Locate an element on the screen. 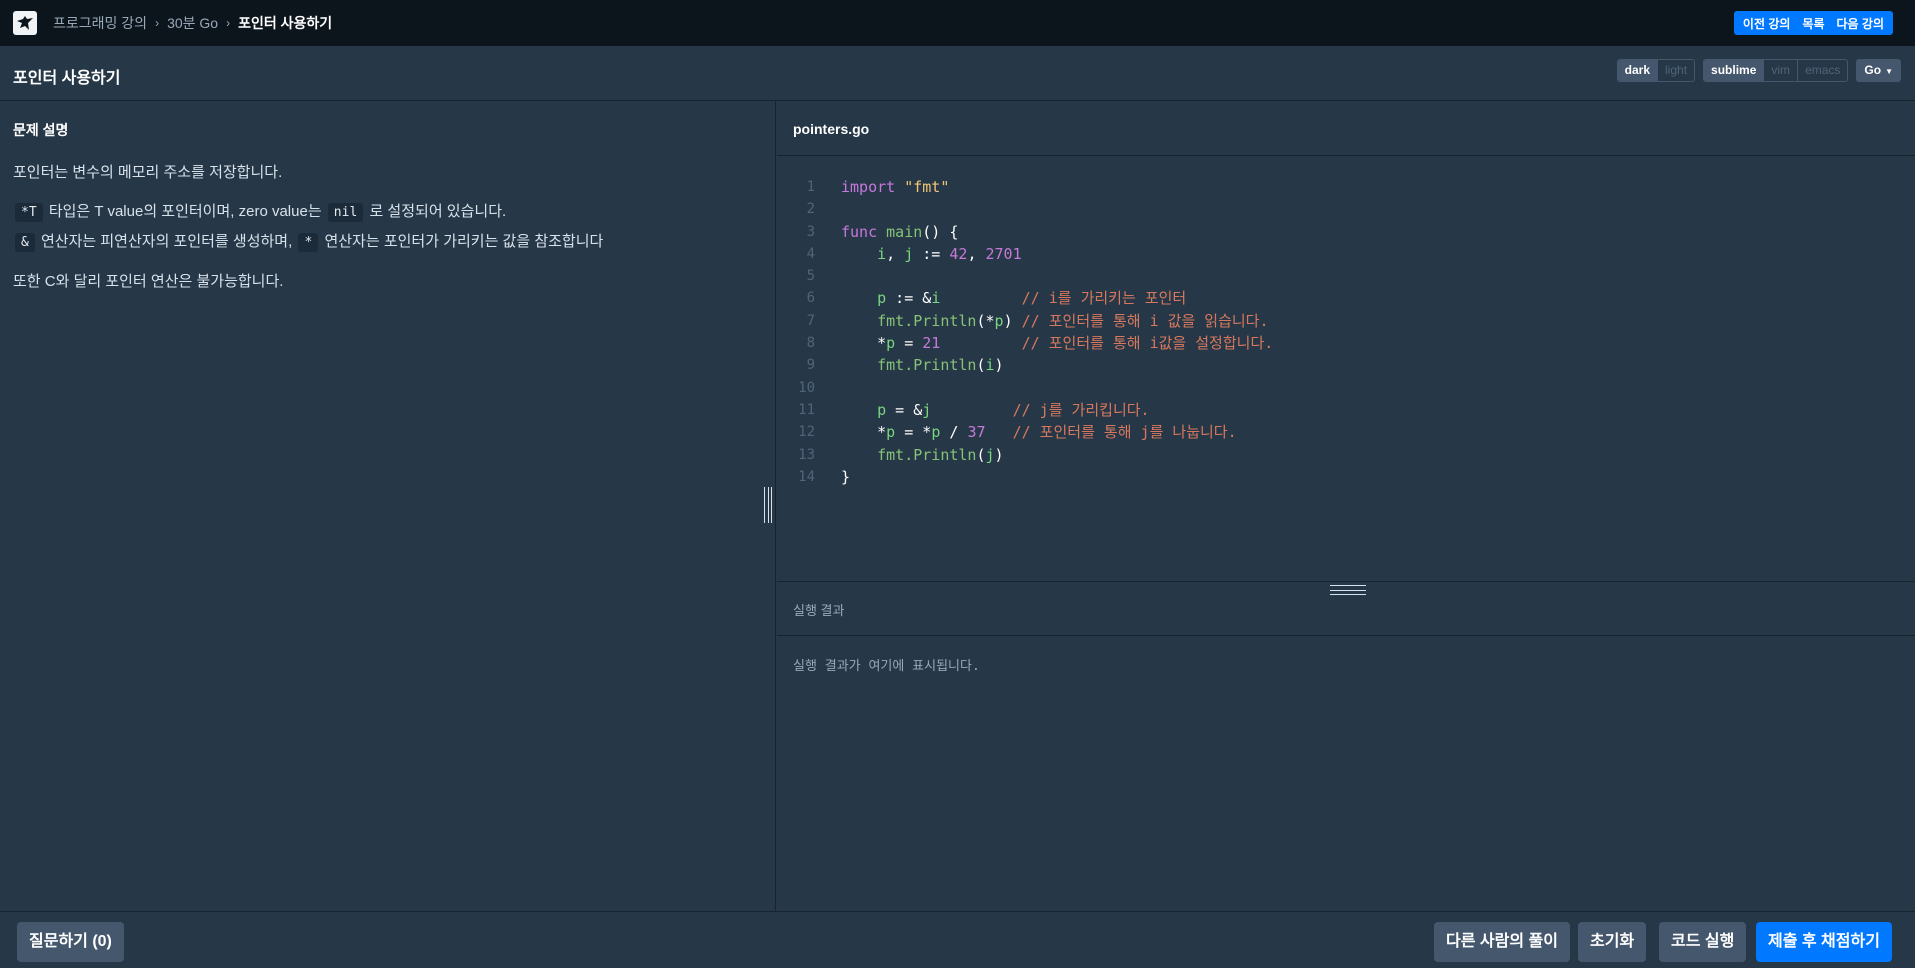 This screenshot has width=1915, height=968. keymap-sublime-button: sublime is located at coordinates (1734, 70).